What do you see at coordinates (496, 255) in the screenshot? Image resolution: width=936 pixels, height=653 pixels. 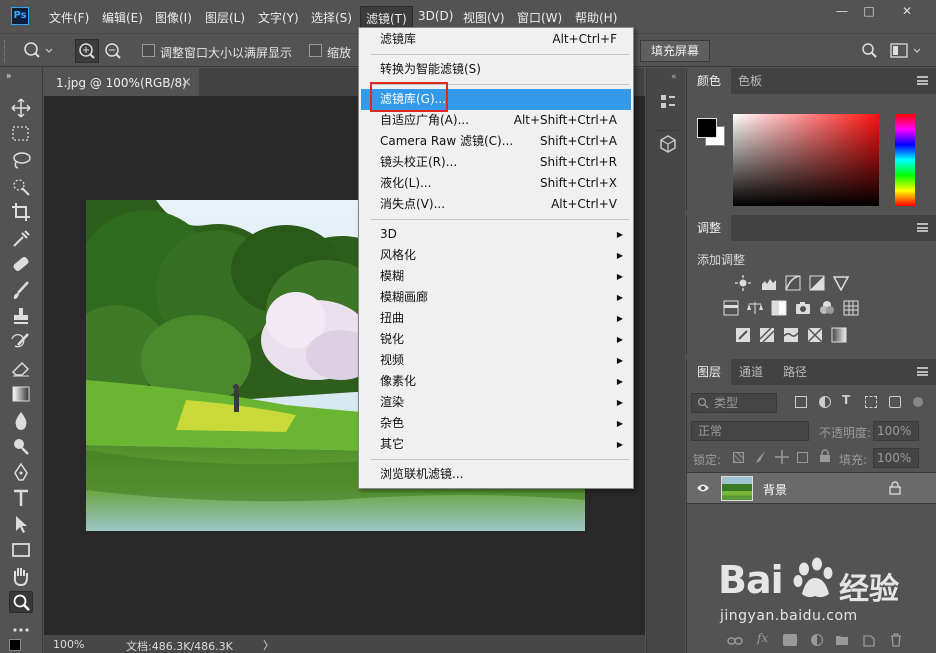 I see `menu-item-stylize: 风格化 ▶` at bounding box center [496, 255].